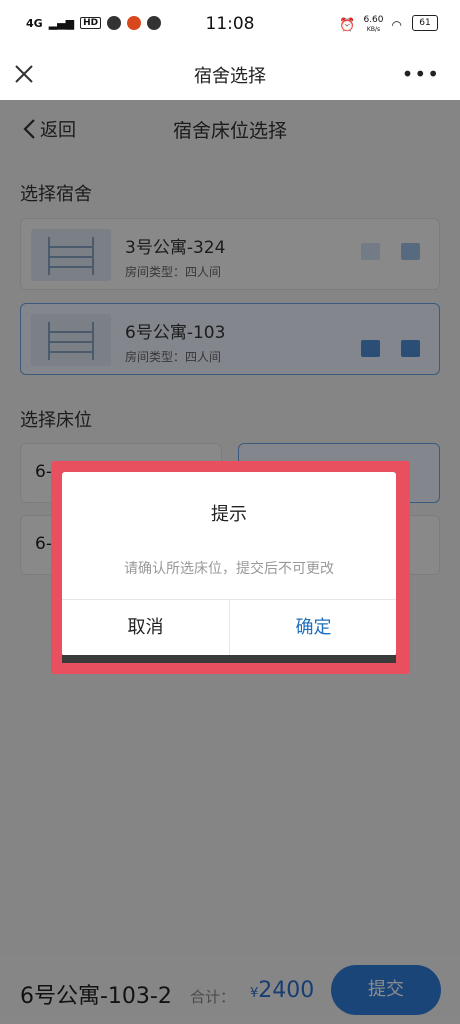 The width and height of the screenshot is (460, 1024). Describe the element at coordinates (313, 628) in the screenshot. I see `confirm-button: 确定` at that location.